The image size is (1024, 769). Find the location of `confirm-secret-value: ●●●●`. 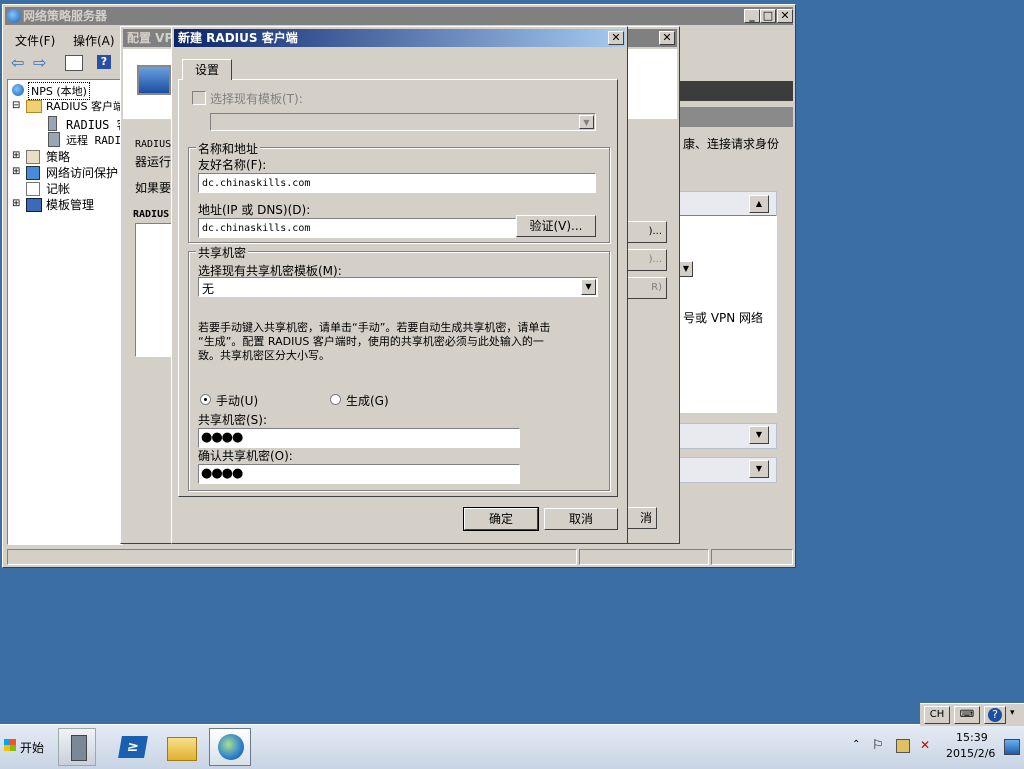

confirm-secret-value: ●●●● is located at coordinates (222, 473).